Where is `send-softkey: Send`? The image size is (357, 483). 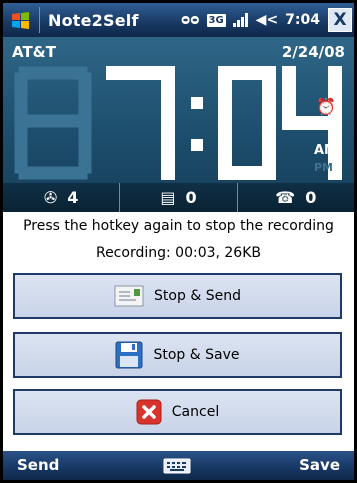
send-softkey: Send is located at coordinates (38, 465).